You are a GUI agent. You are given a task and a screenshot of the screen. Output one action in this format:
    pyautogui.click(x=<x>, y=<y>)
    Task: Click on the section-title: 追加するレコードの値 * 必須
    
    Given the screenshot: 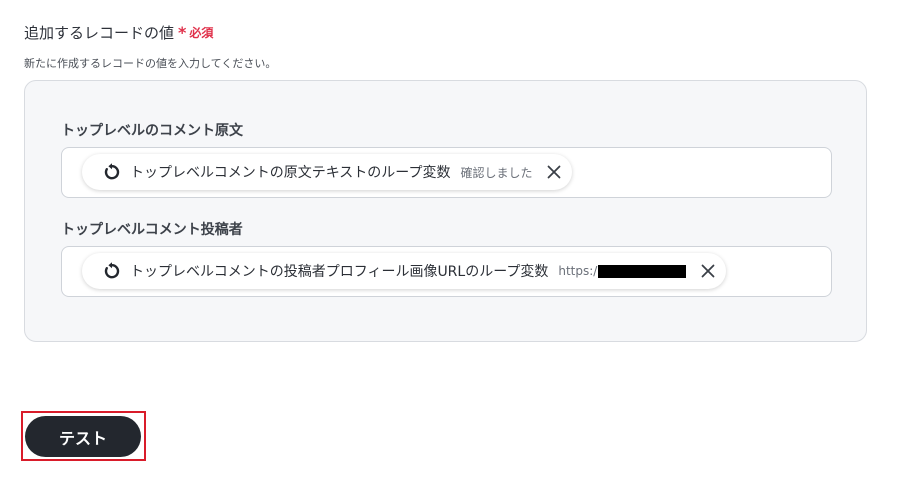 What is the action you would take?
    pyautogui.click(x=118, y=32)
    